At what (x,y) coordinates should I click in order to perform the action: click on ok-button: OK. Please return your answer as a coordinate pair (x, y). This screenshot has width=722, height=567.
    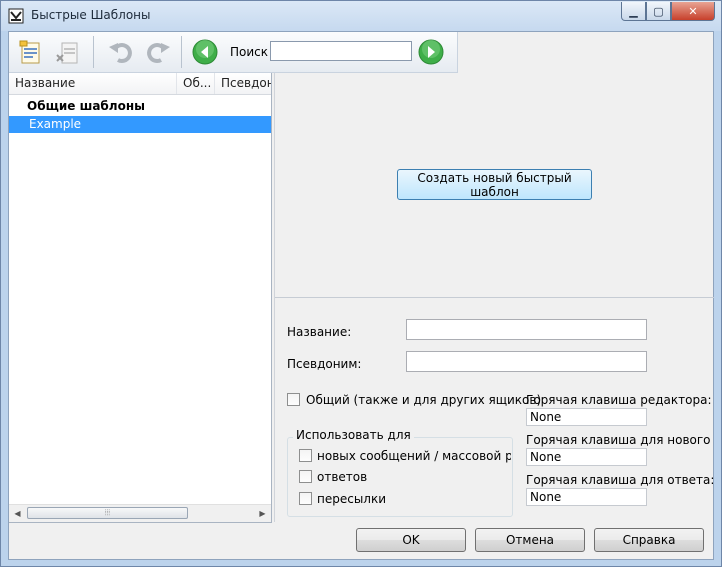
    Looking at the image, I should click on (411, 540).